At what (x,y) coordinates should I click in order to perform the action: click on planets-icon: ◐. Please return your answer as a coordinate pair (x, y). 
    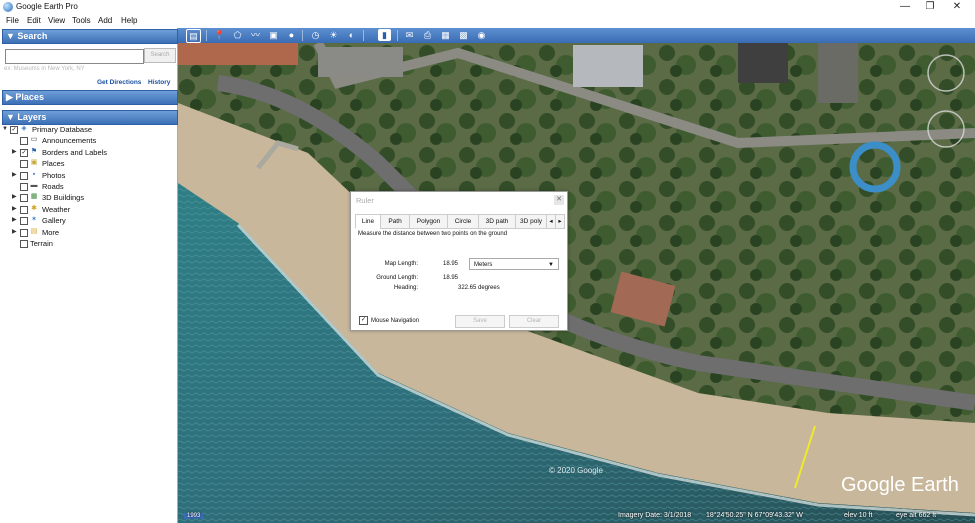
    Looking at the image, I should click on (351, 35).